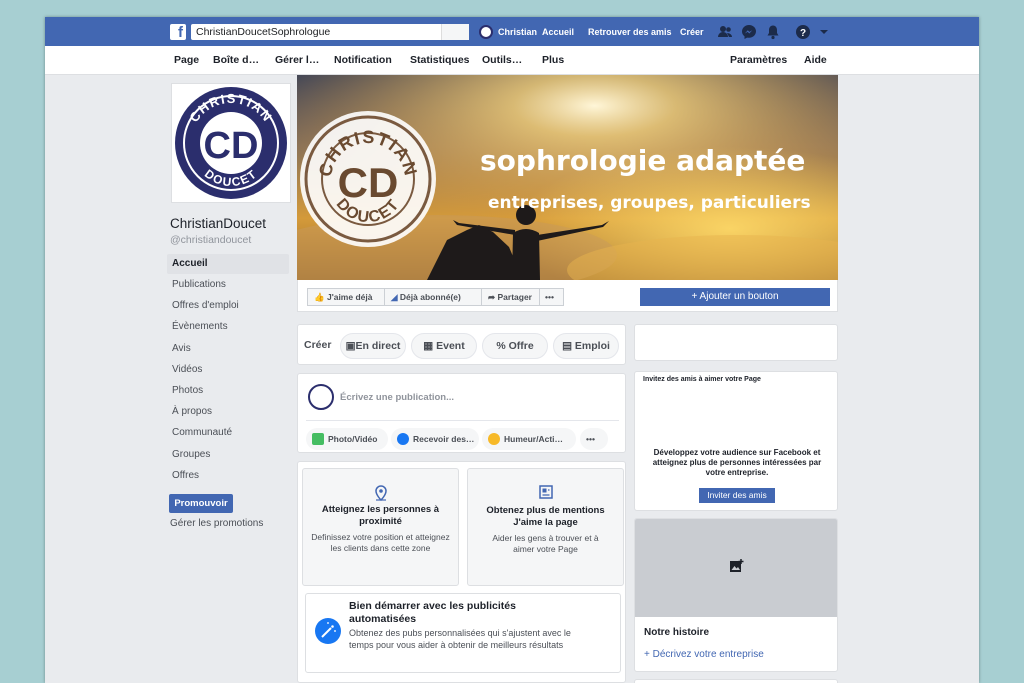  Describe the element at coordinates (444, 346) in the screenshot. I see `event-button: ▦ Event` at that location.